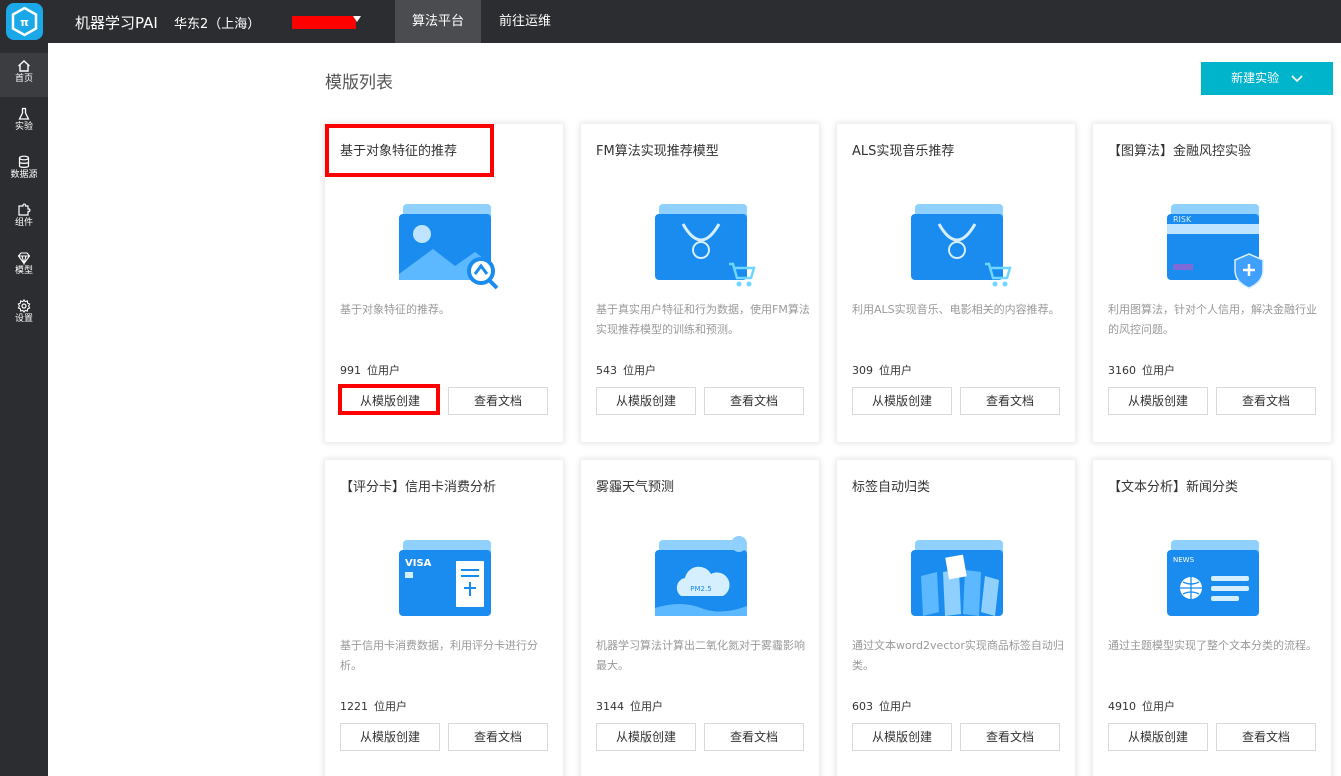  Describe the element at coordinates (1297, 78) in the screenshot. I see `chevron-down-icon` at that location.